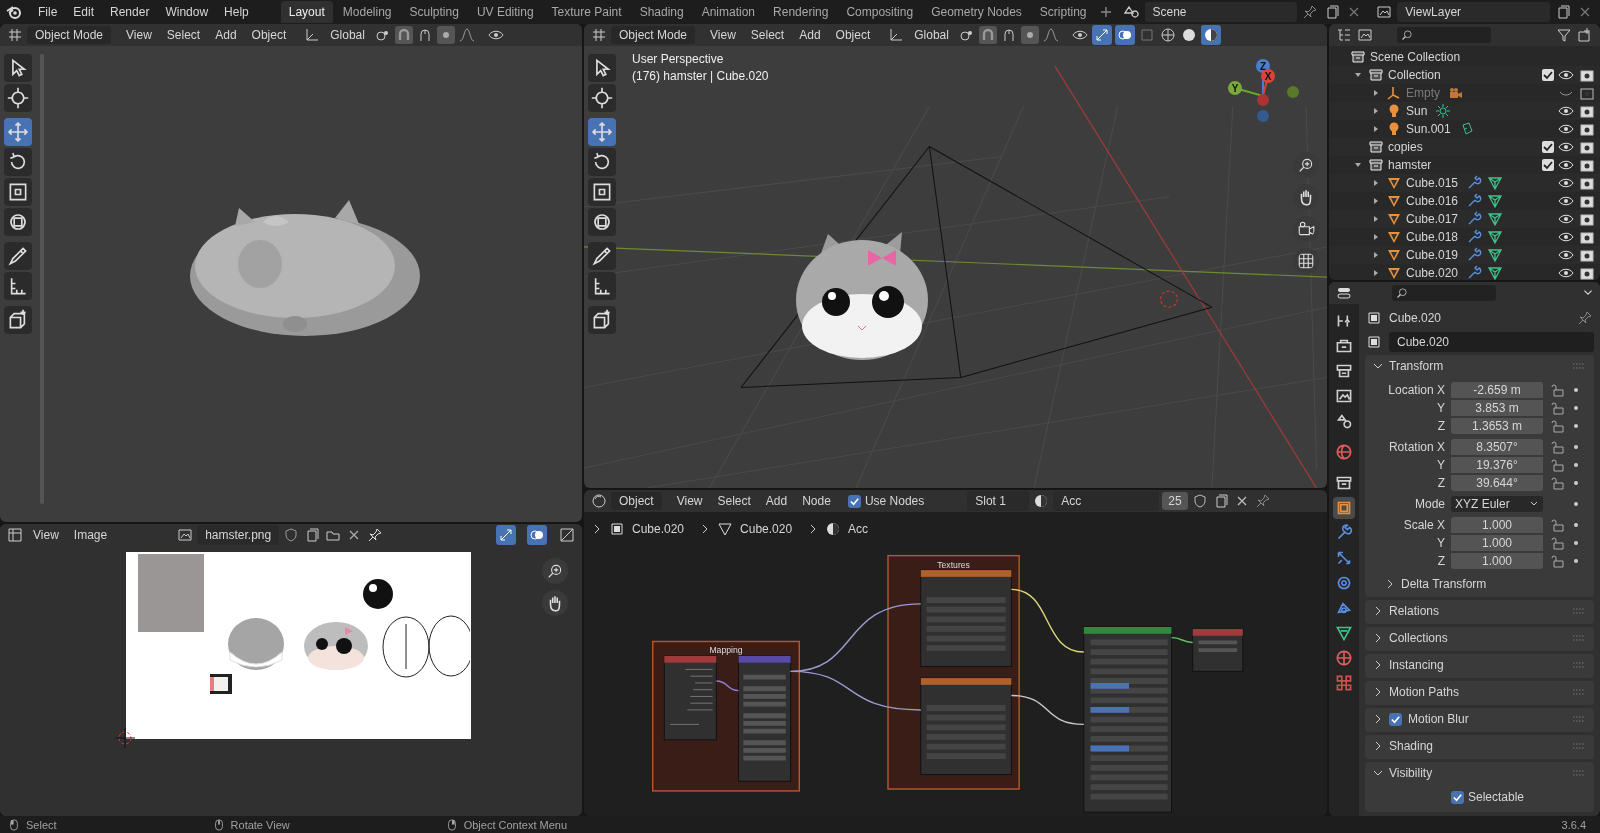  What do you see at coordinates (1063, 12) in the screenshot?
I see `workspace-tab: Scripting` at bounding box center [1063, 12].